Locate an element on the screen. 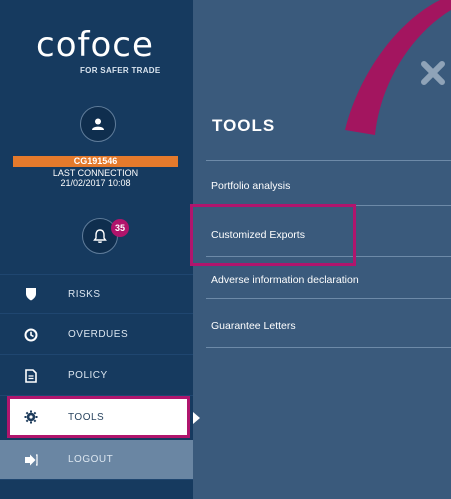 The image size is (451, 499). last-connection-label: LAST CONNECTION is located at coordinates (95, 173).